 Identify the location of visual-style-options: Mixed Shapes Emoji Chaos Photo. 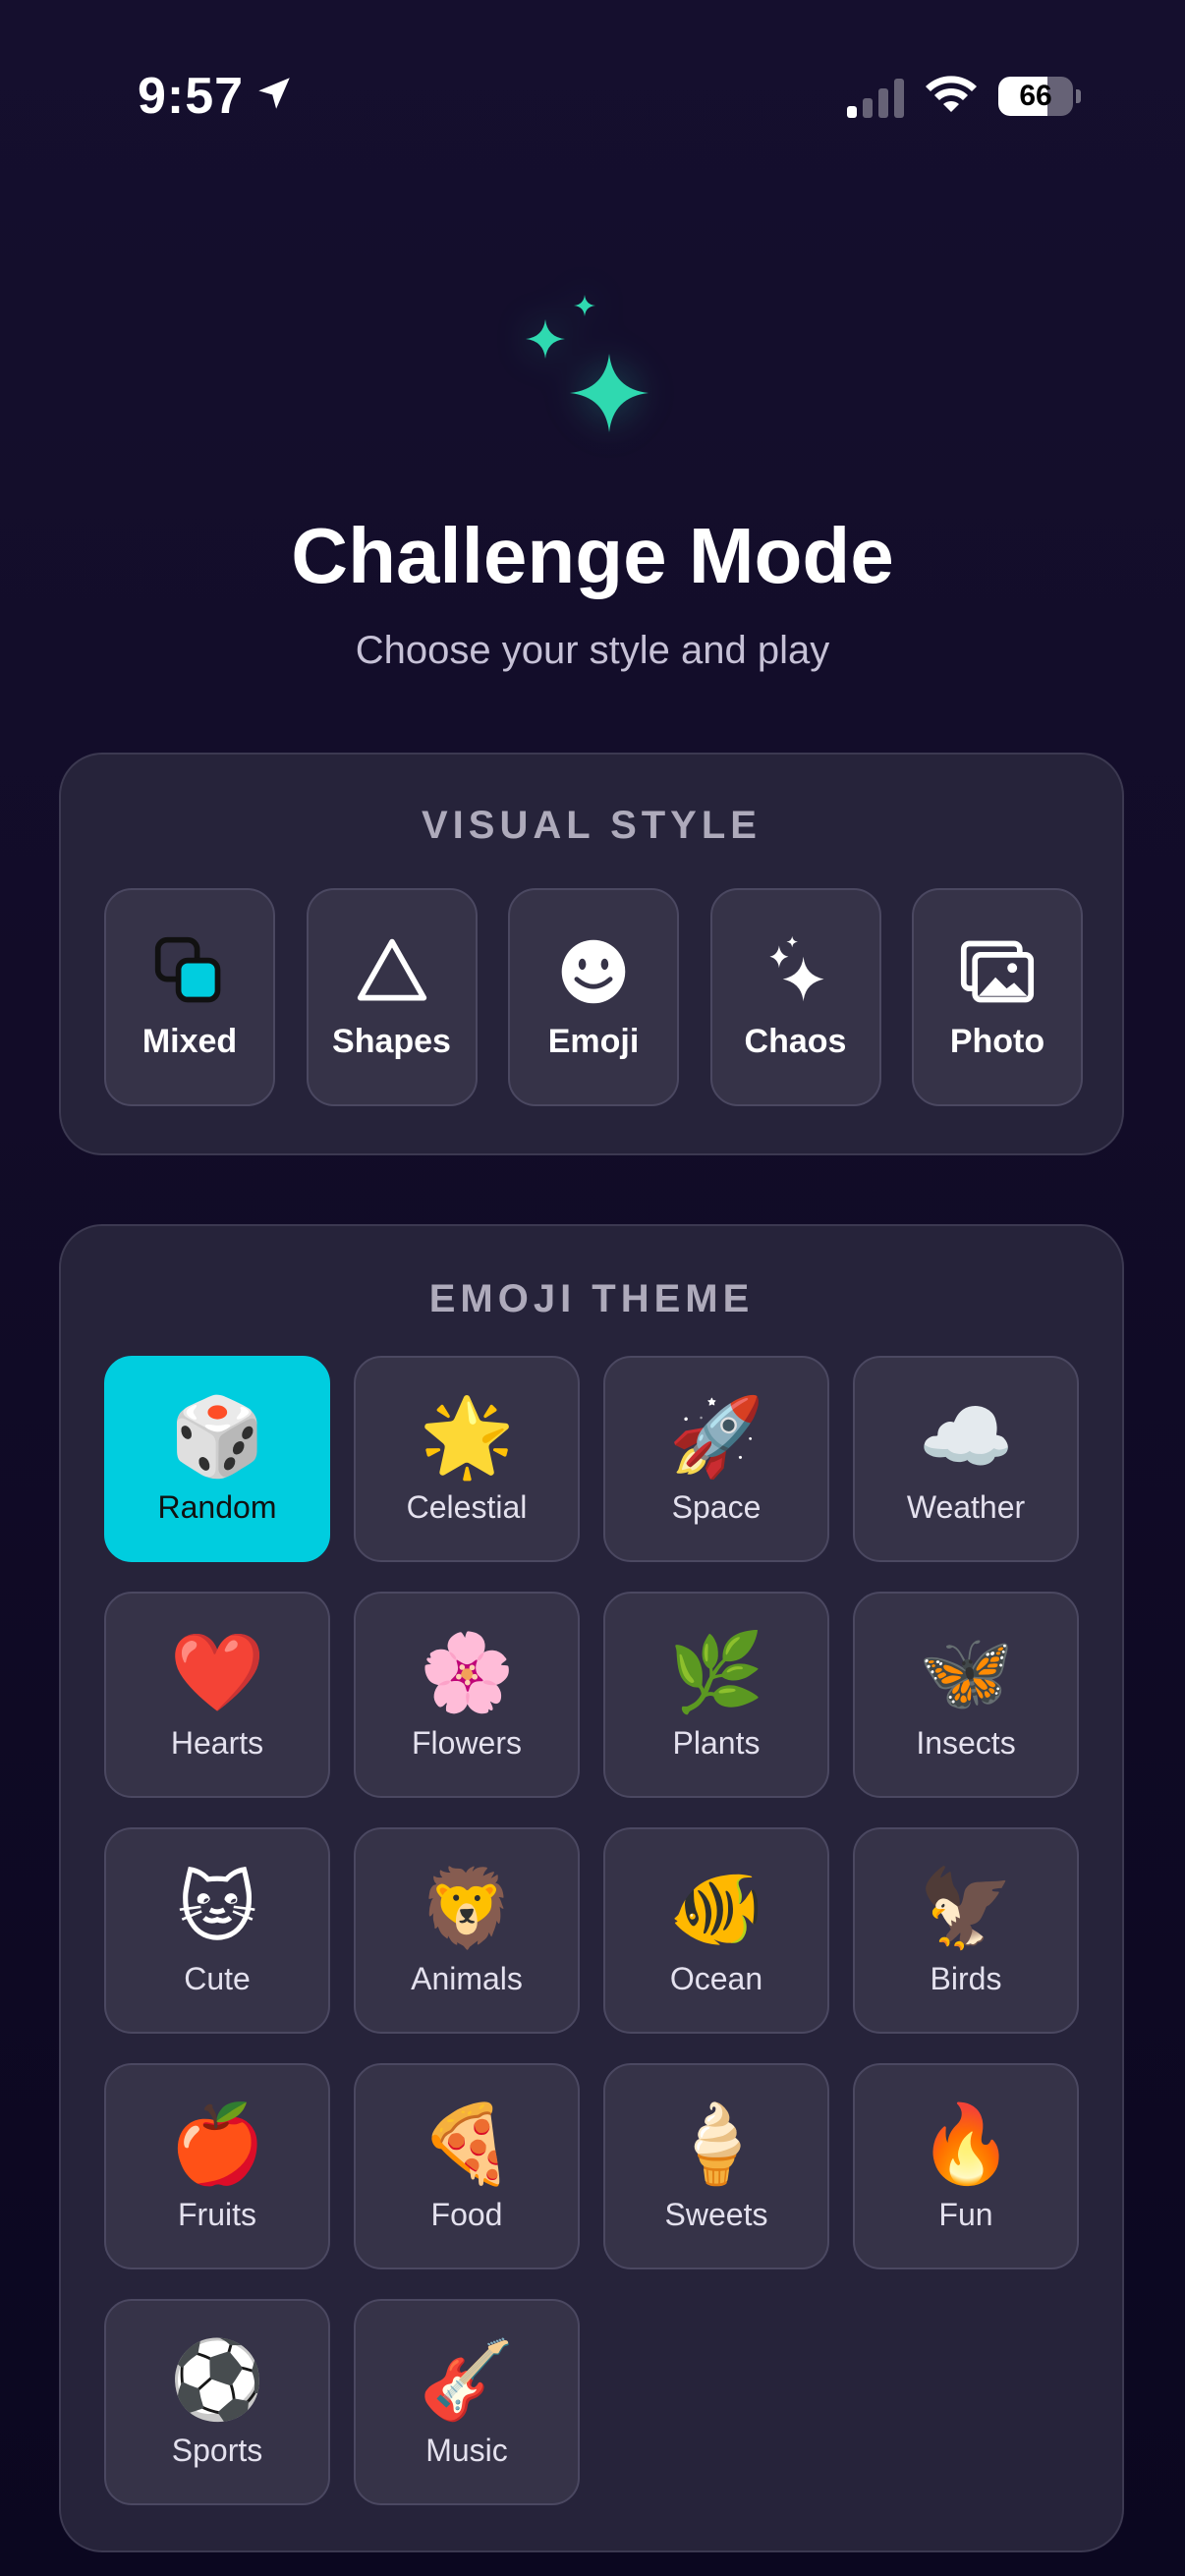
(594, 997).